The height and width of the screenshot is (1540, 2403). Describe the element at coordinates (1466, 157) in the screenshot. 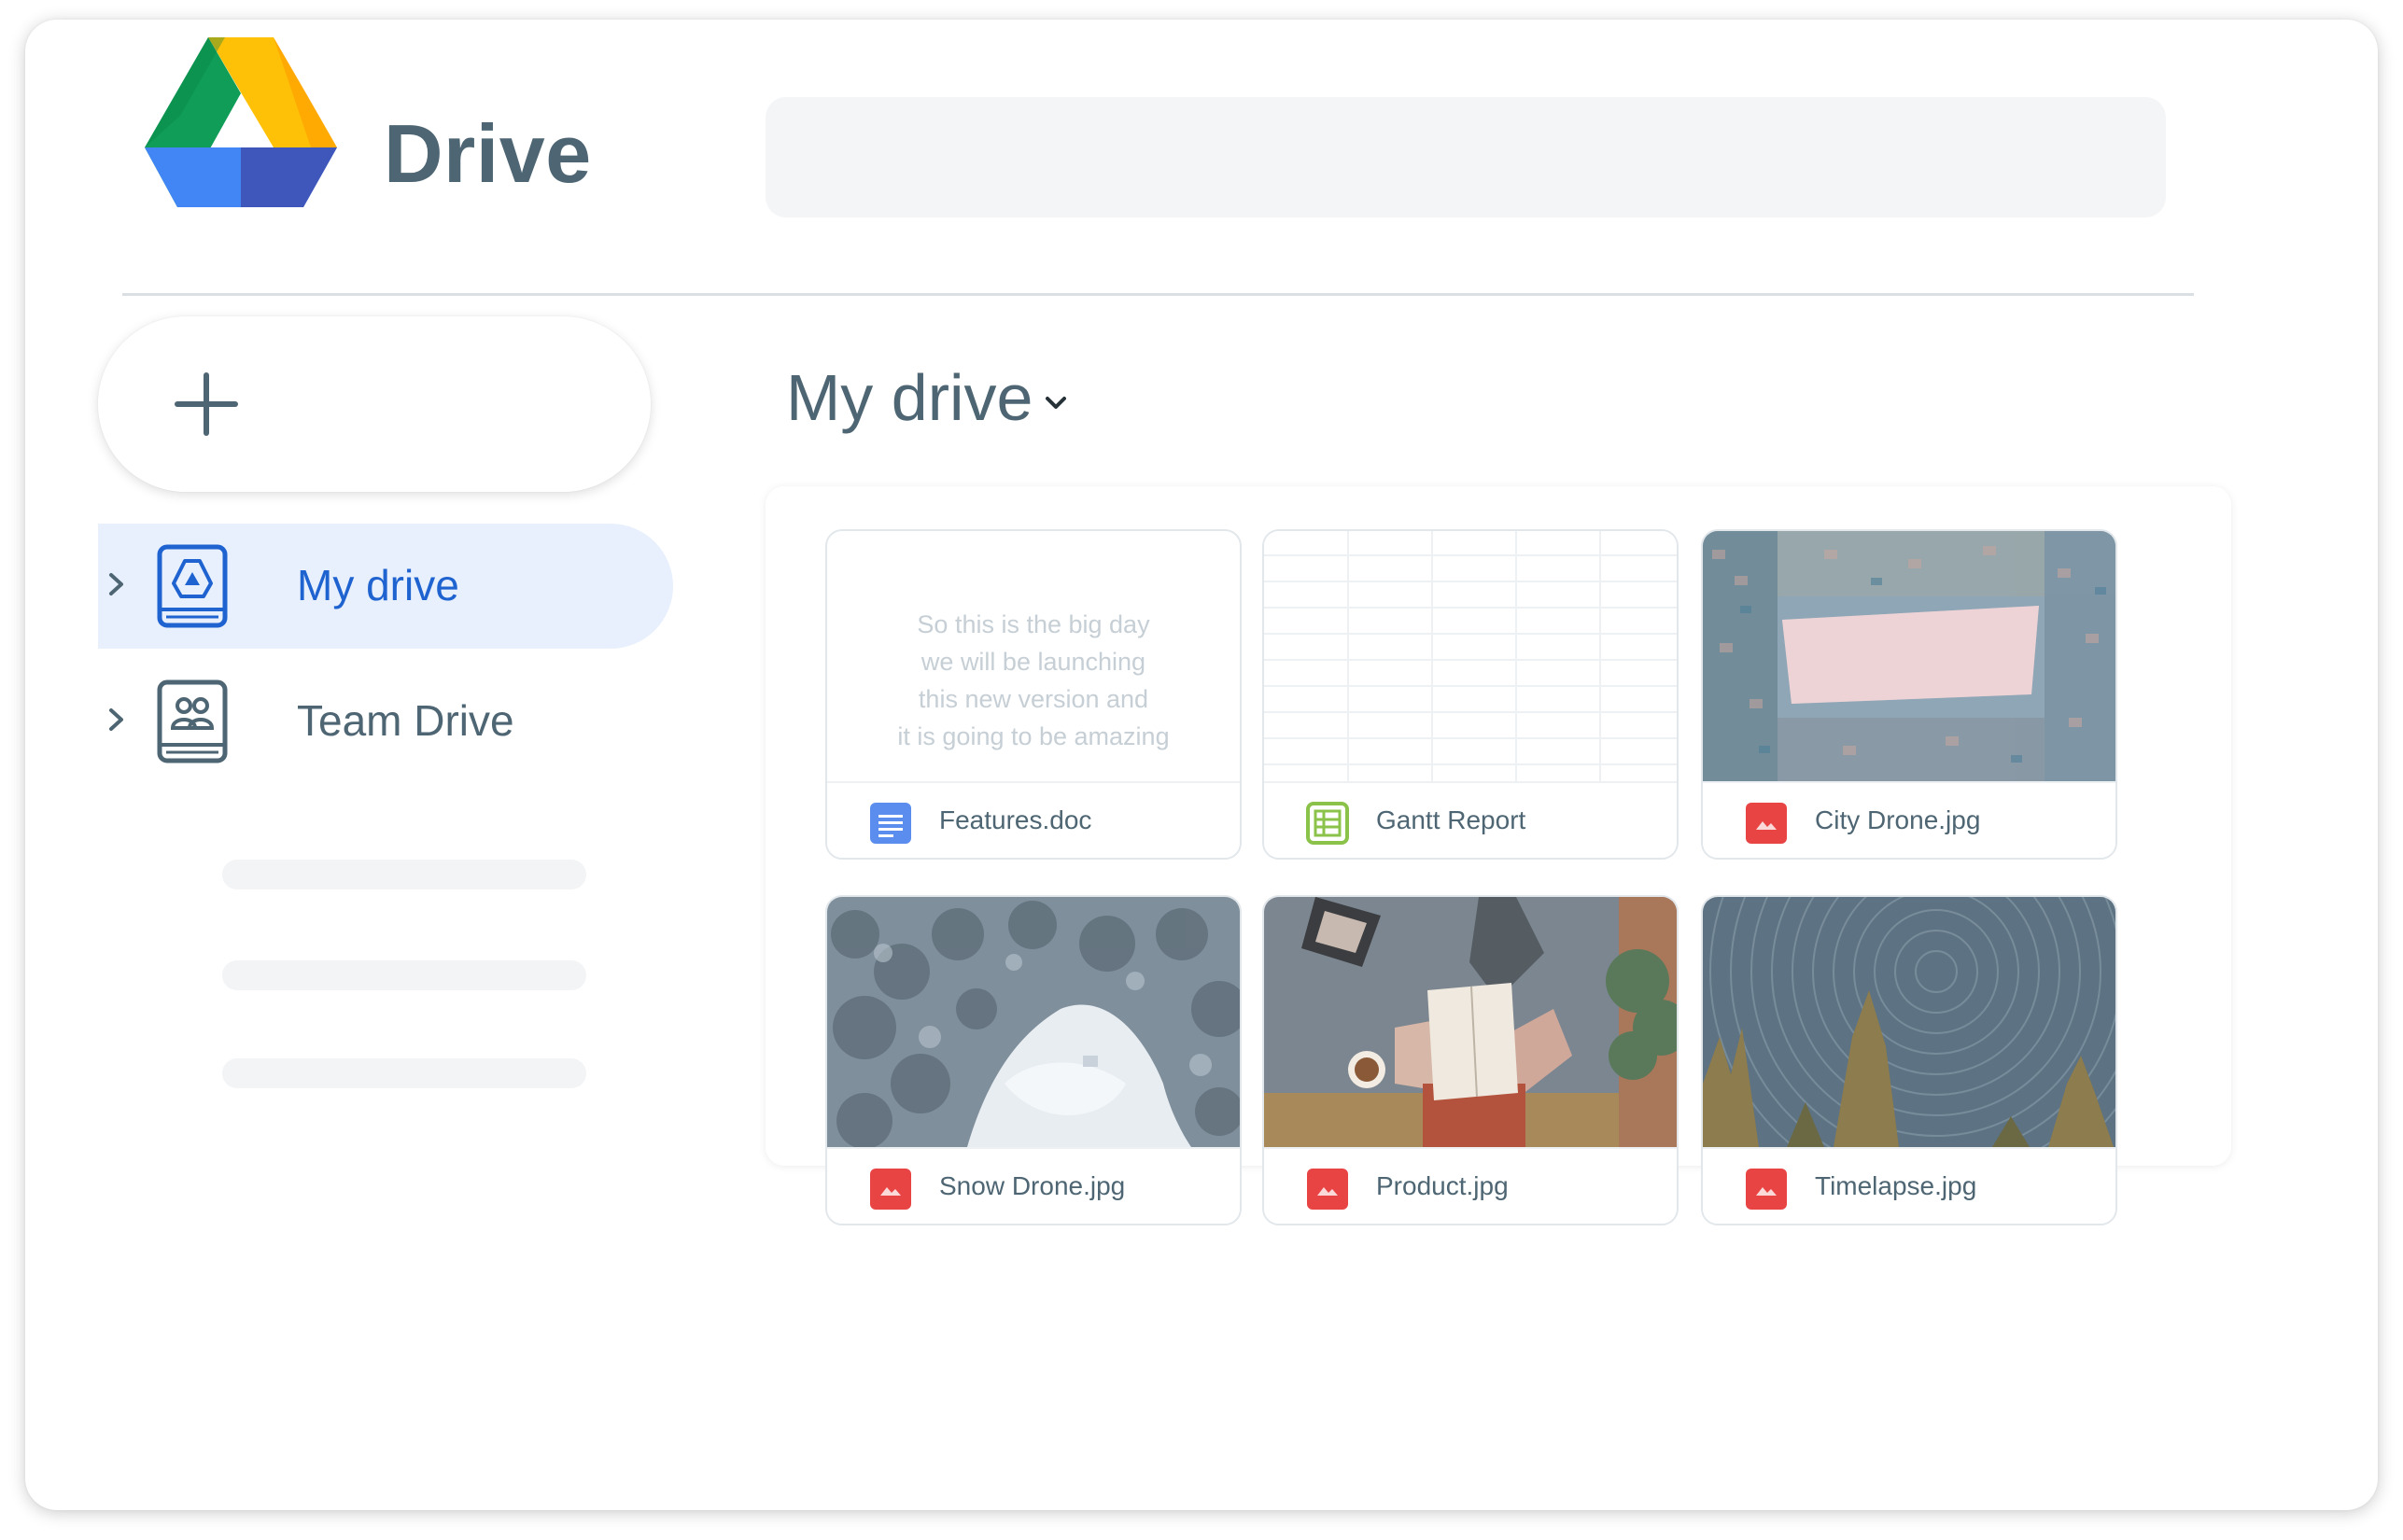

I see `search-bar` at that location.